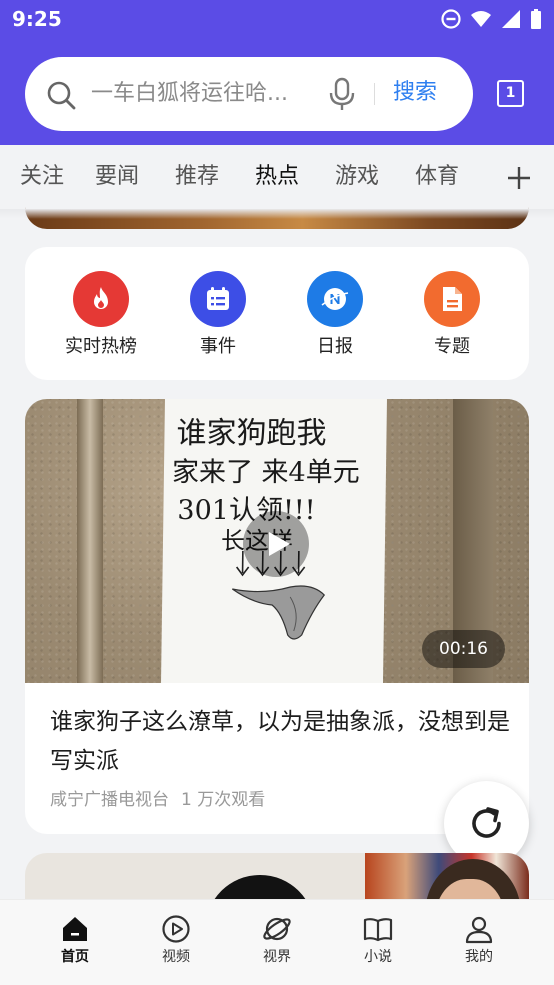  What do you see at coordinates (176, 957) in the screenshot?
I see `nav-label: 视频` at bounding box center [176, 957].